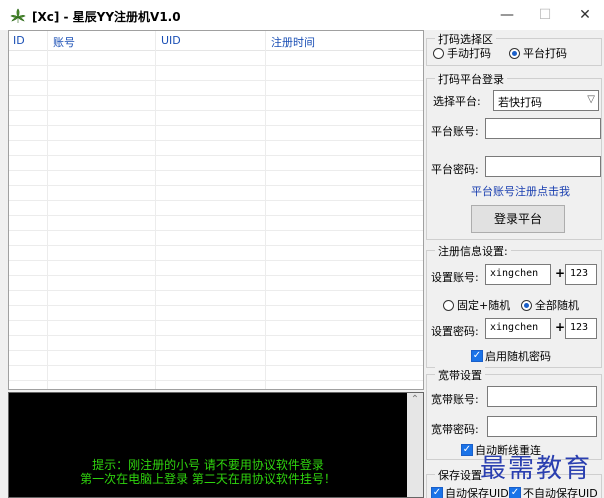 The height and width of the screenshot is (498, 604). I want to click on radio-manual-captcha: 手动打码, so click(462, 53).